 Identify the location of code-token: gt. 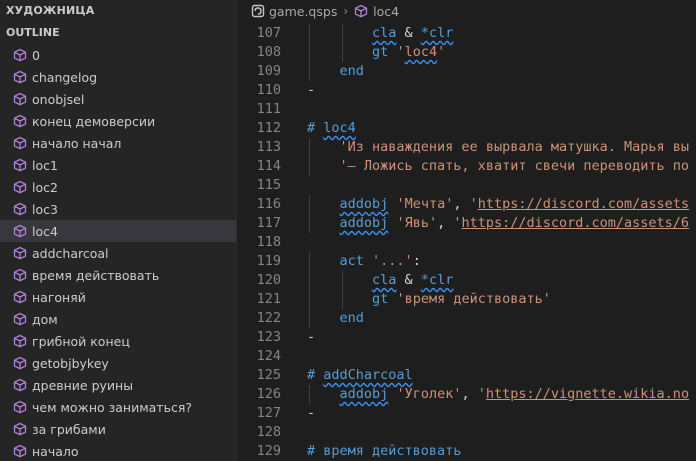
(380, 52).